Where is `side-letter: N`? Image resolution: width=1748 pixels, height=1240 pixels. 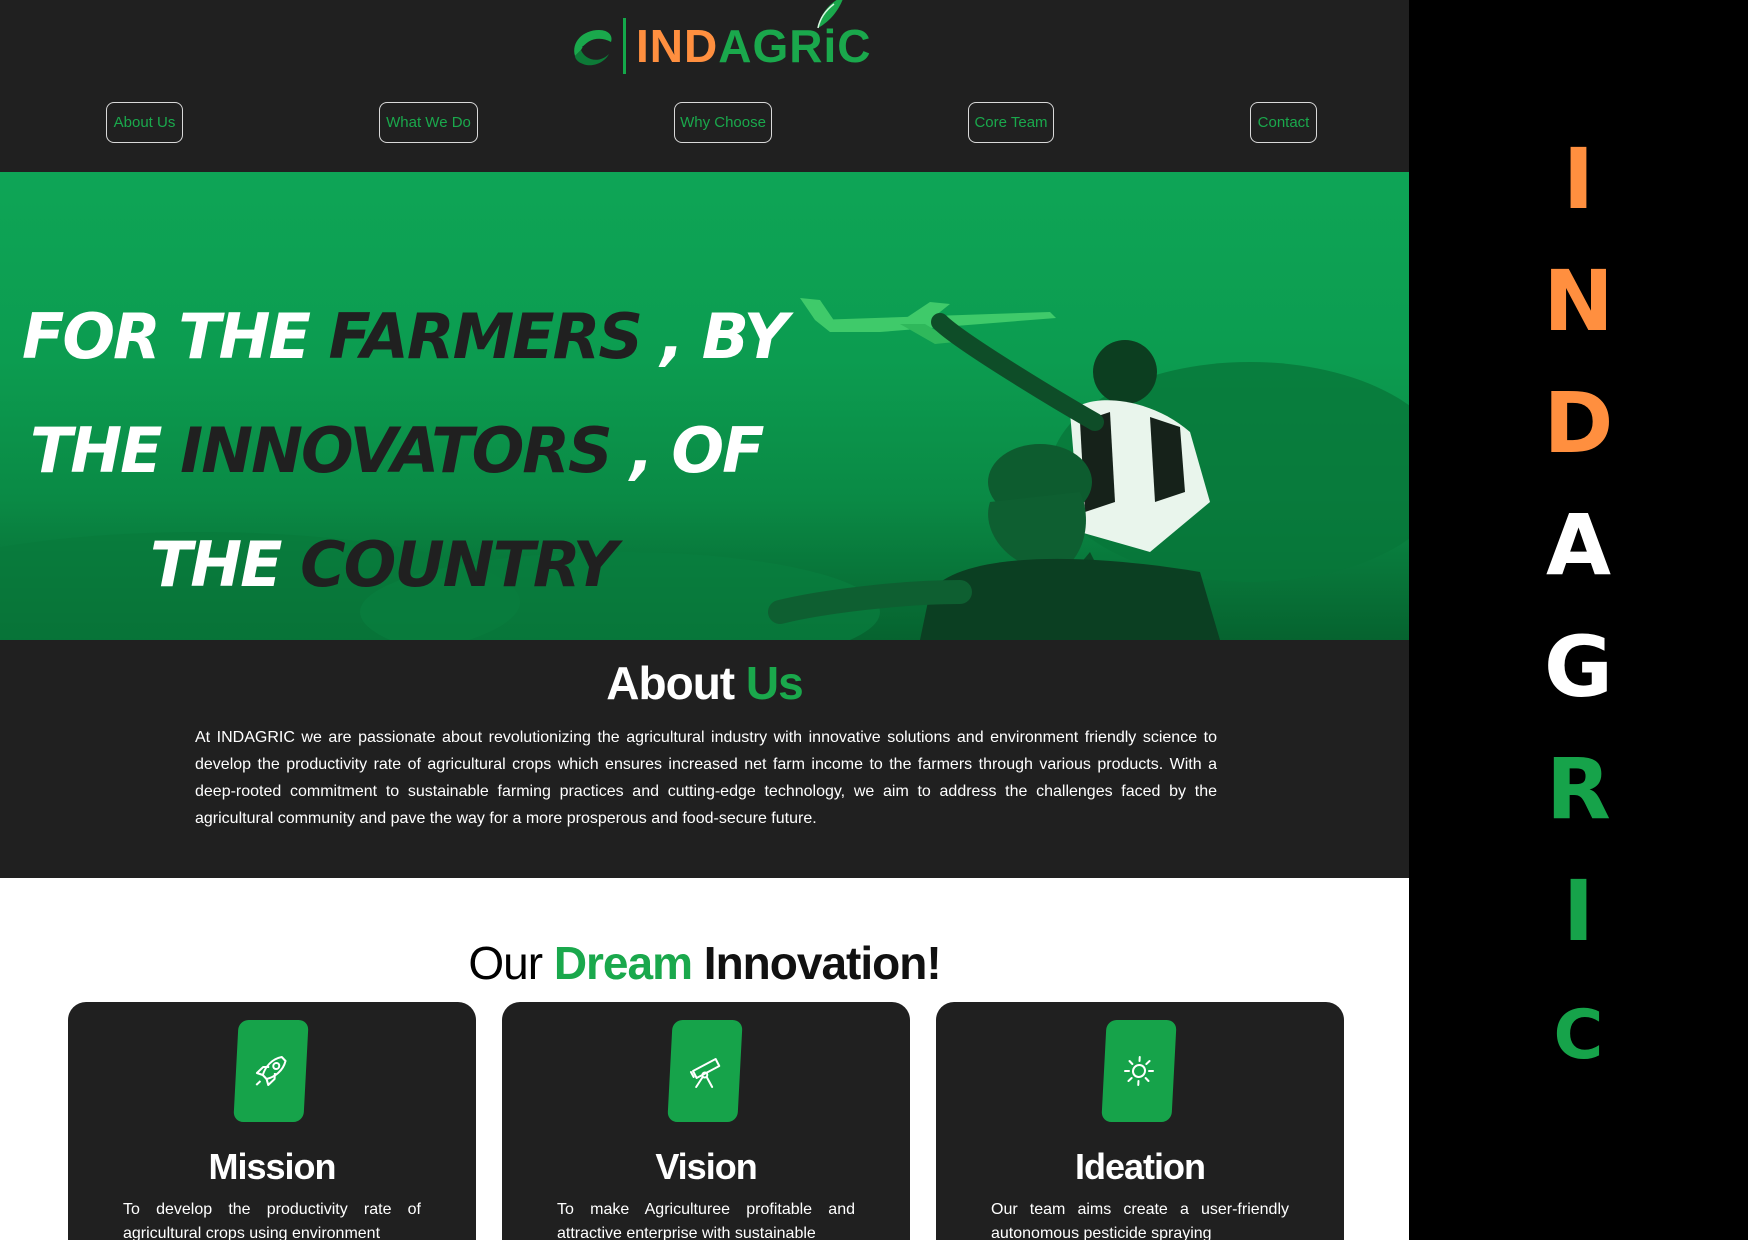
side-letter: N is located at coordinates (1578, 301).